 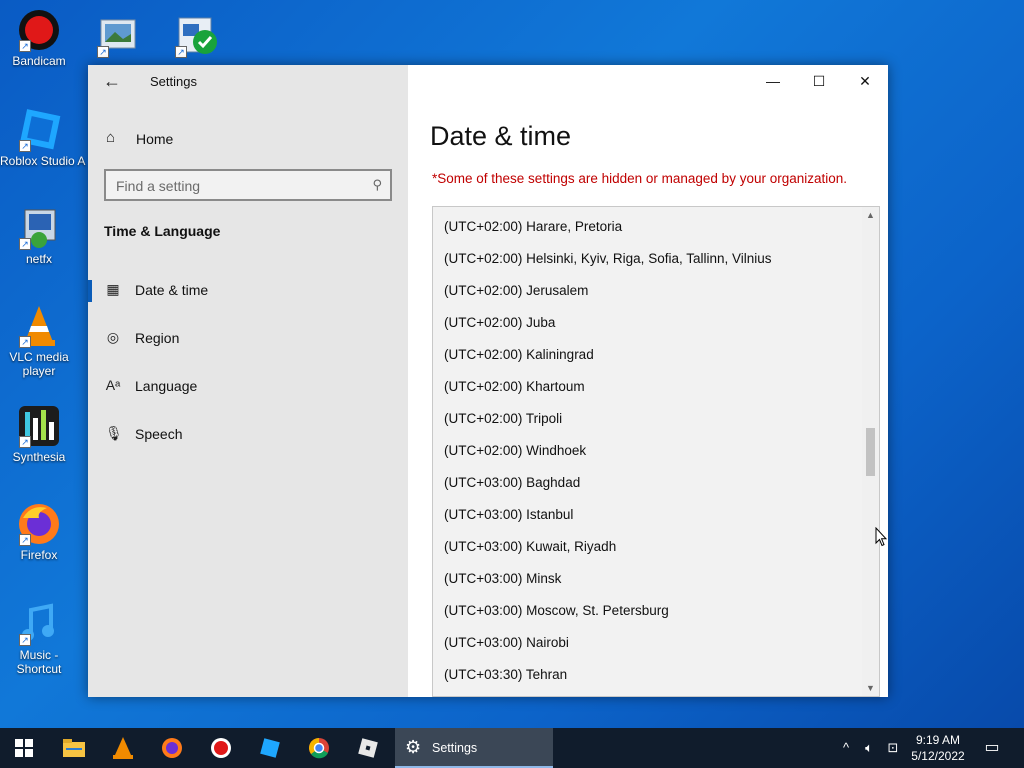 I want to click on scrollbar: ▲ ▼, so click(x=870, y=451).